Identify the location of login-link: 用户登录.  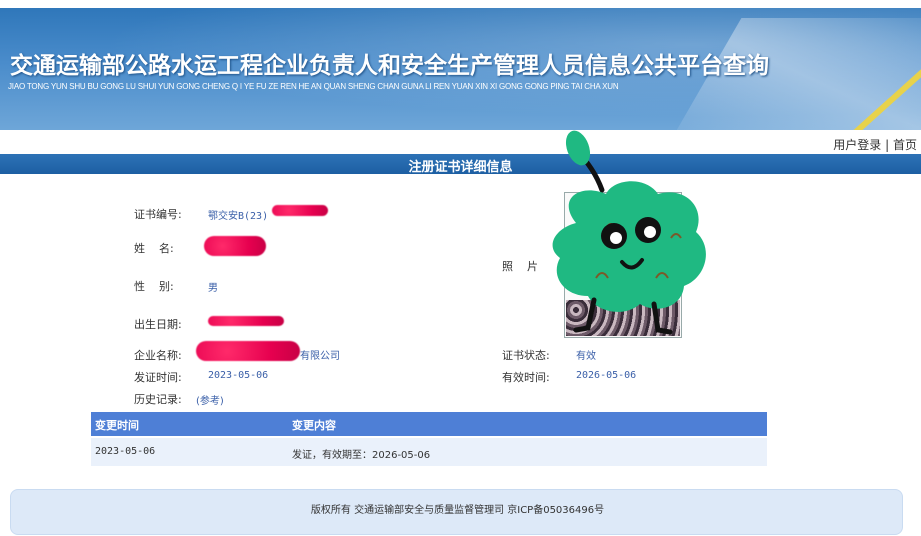
(857, 145).